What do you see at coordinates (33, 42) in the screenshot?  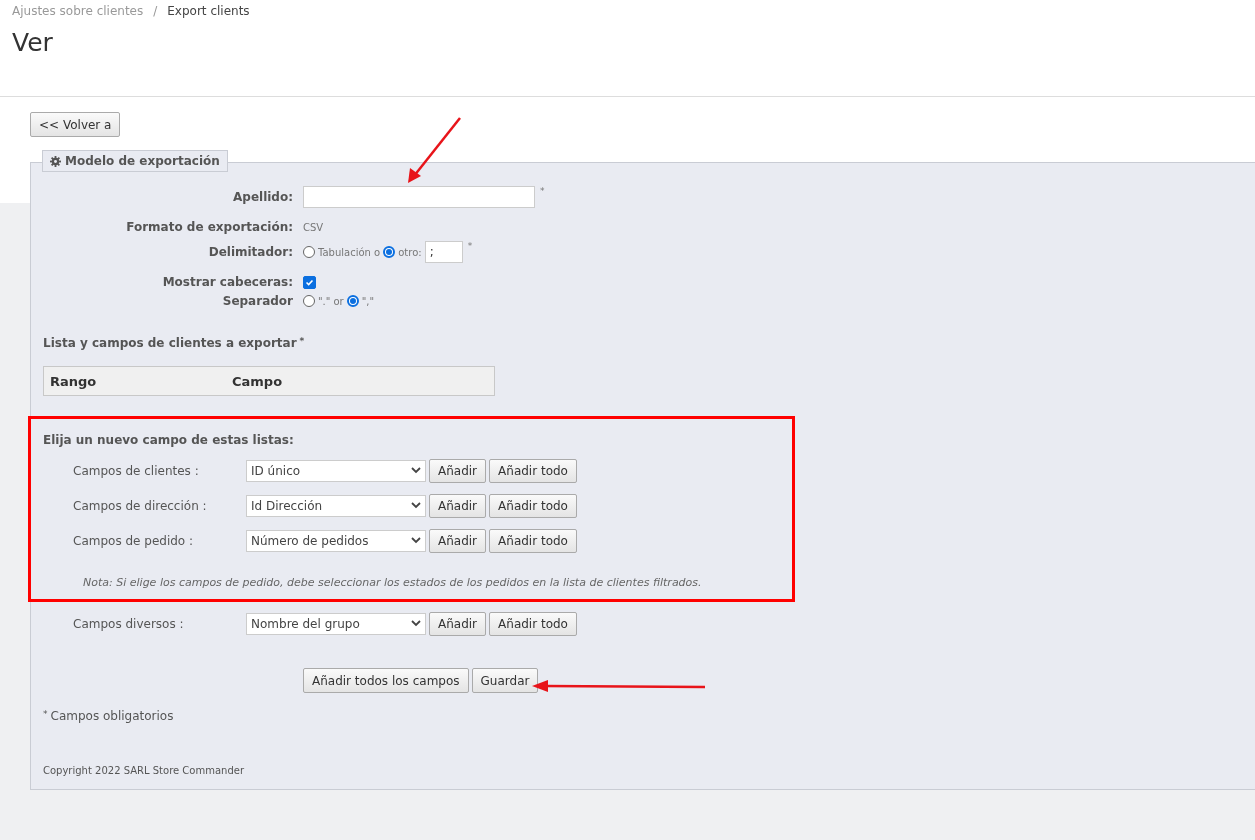 I see `page-title: Ver` at bounding box center [33, 42].